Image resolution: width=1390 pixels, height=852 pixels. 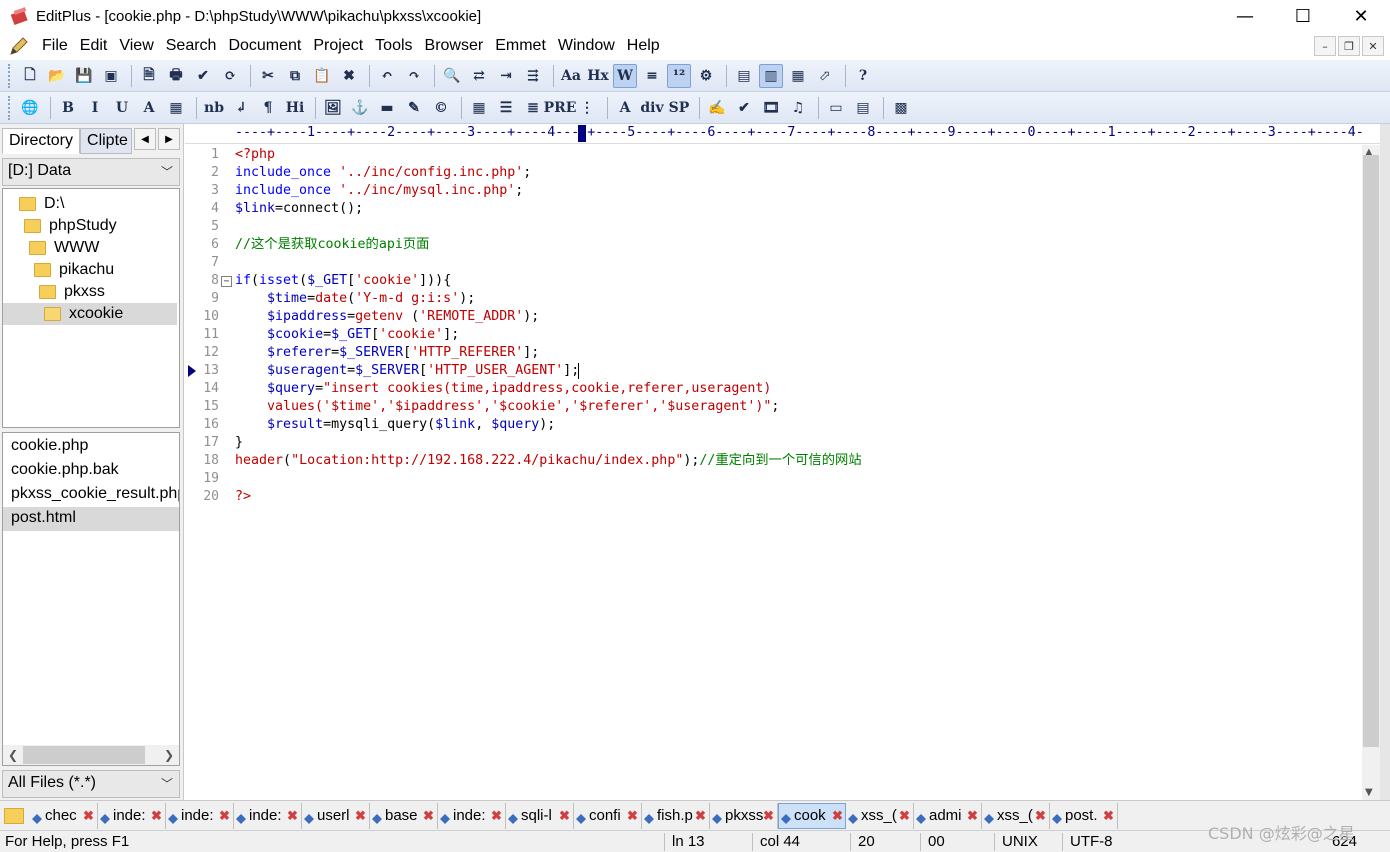 What do you see at coordinates (560, 108) in the screenshot?
I see `pre-icon: PRE` at bounding box center [560, 108].